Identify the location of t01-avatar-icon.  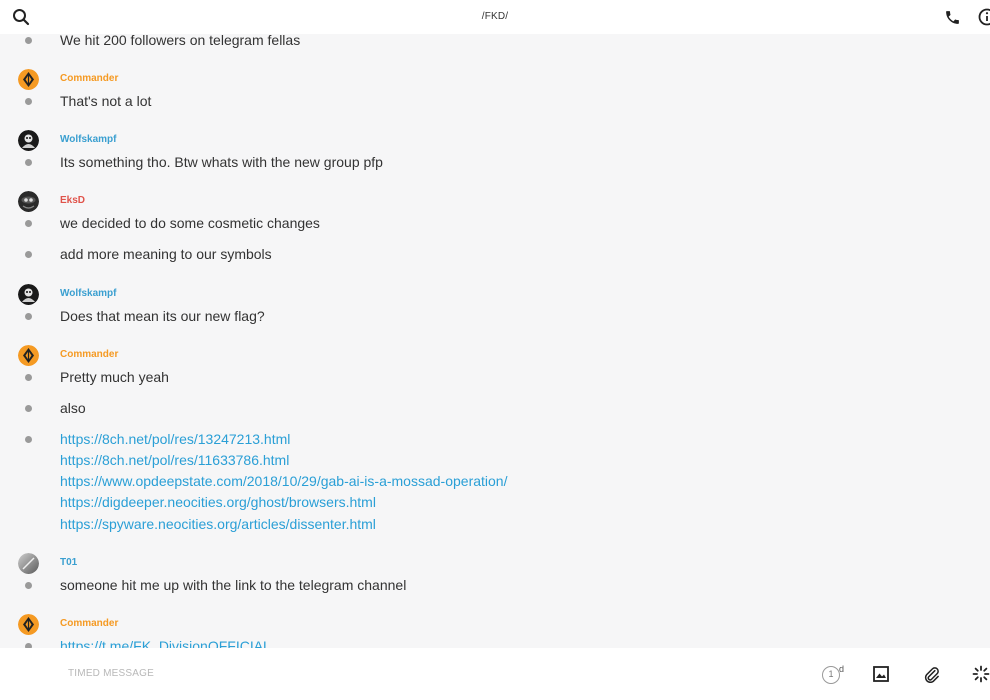
(28, 563).